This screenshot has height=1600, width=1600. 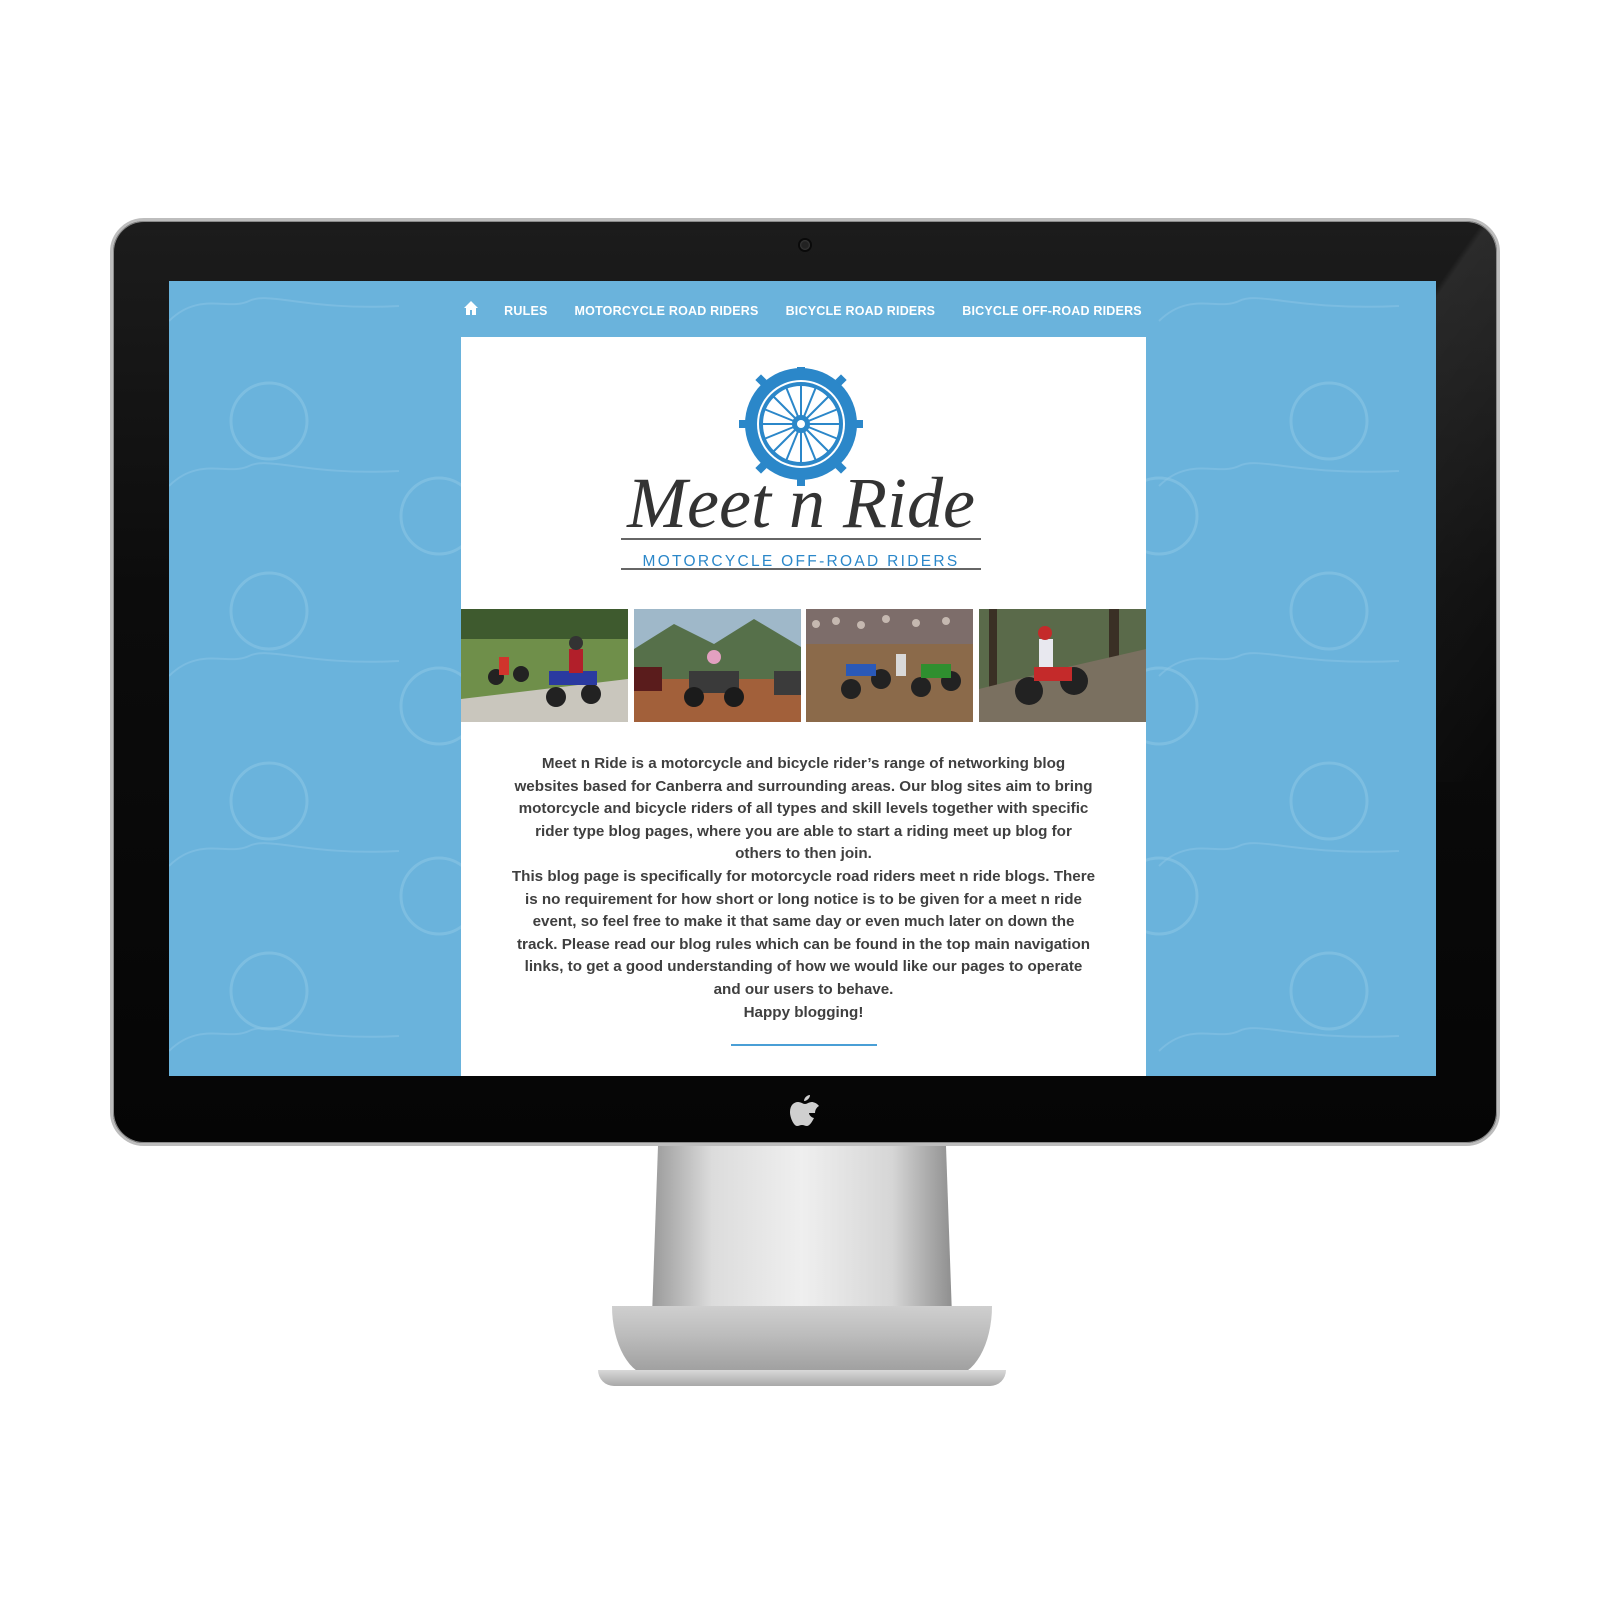 What do you see at coordinates (803, 1012) in the screenshot?
I see `intro-closing: Happy blogging!` at bounding box center [803, 1012].